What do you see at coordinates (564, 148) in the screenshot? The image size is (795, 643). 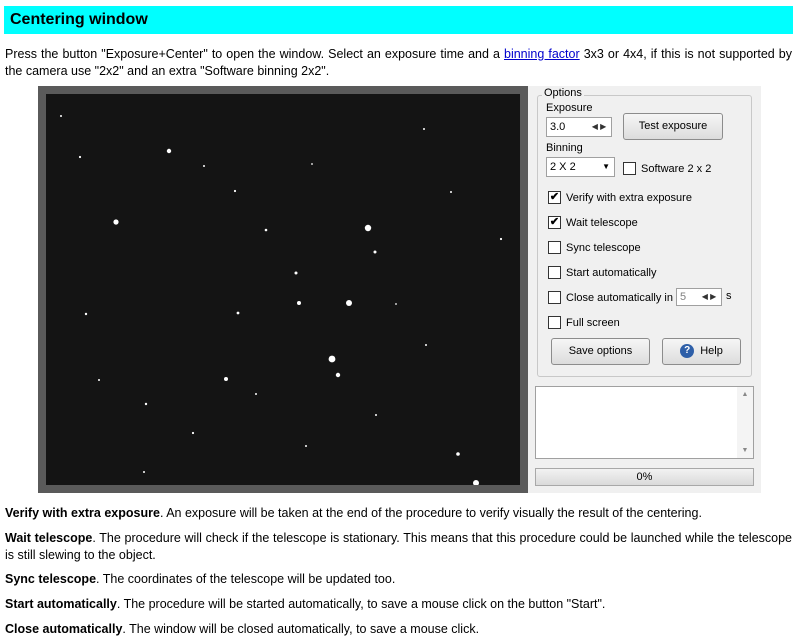 I see `binning-label: Binning` at bounding box center [564, 148].